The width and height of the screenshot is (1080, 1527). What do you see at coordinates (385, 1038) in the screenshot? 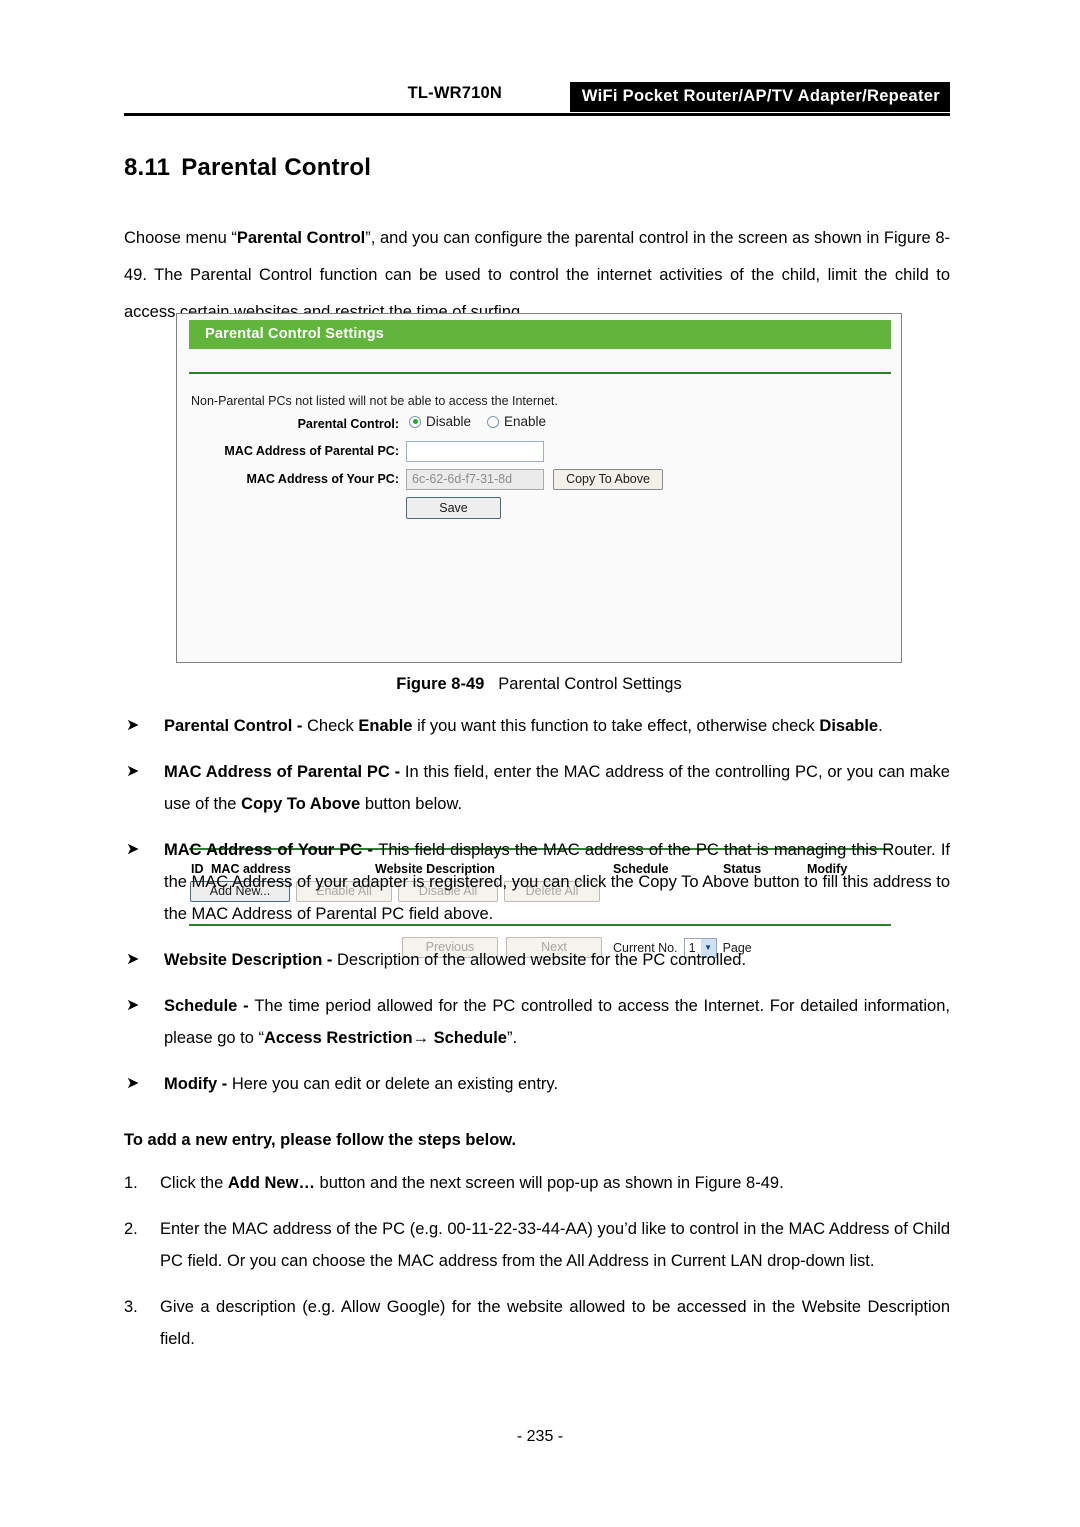
I see `text-run-2: Access Restriction→ Schedule` at bounding box center [385, 1038].